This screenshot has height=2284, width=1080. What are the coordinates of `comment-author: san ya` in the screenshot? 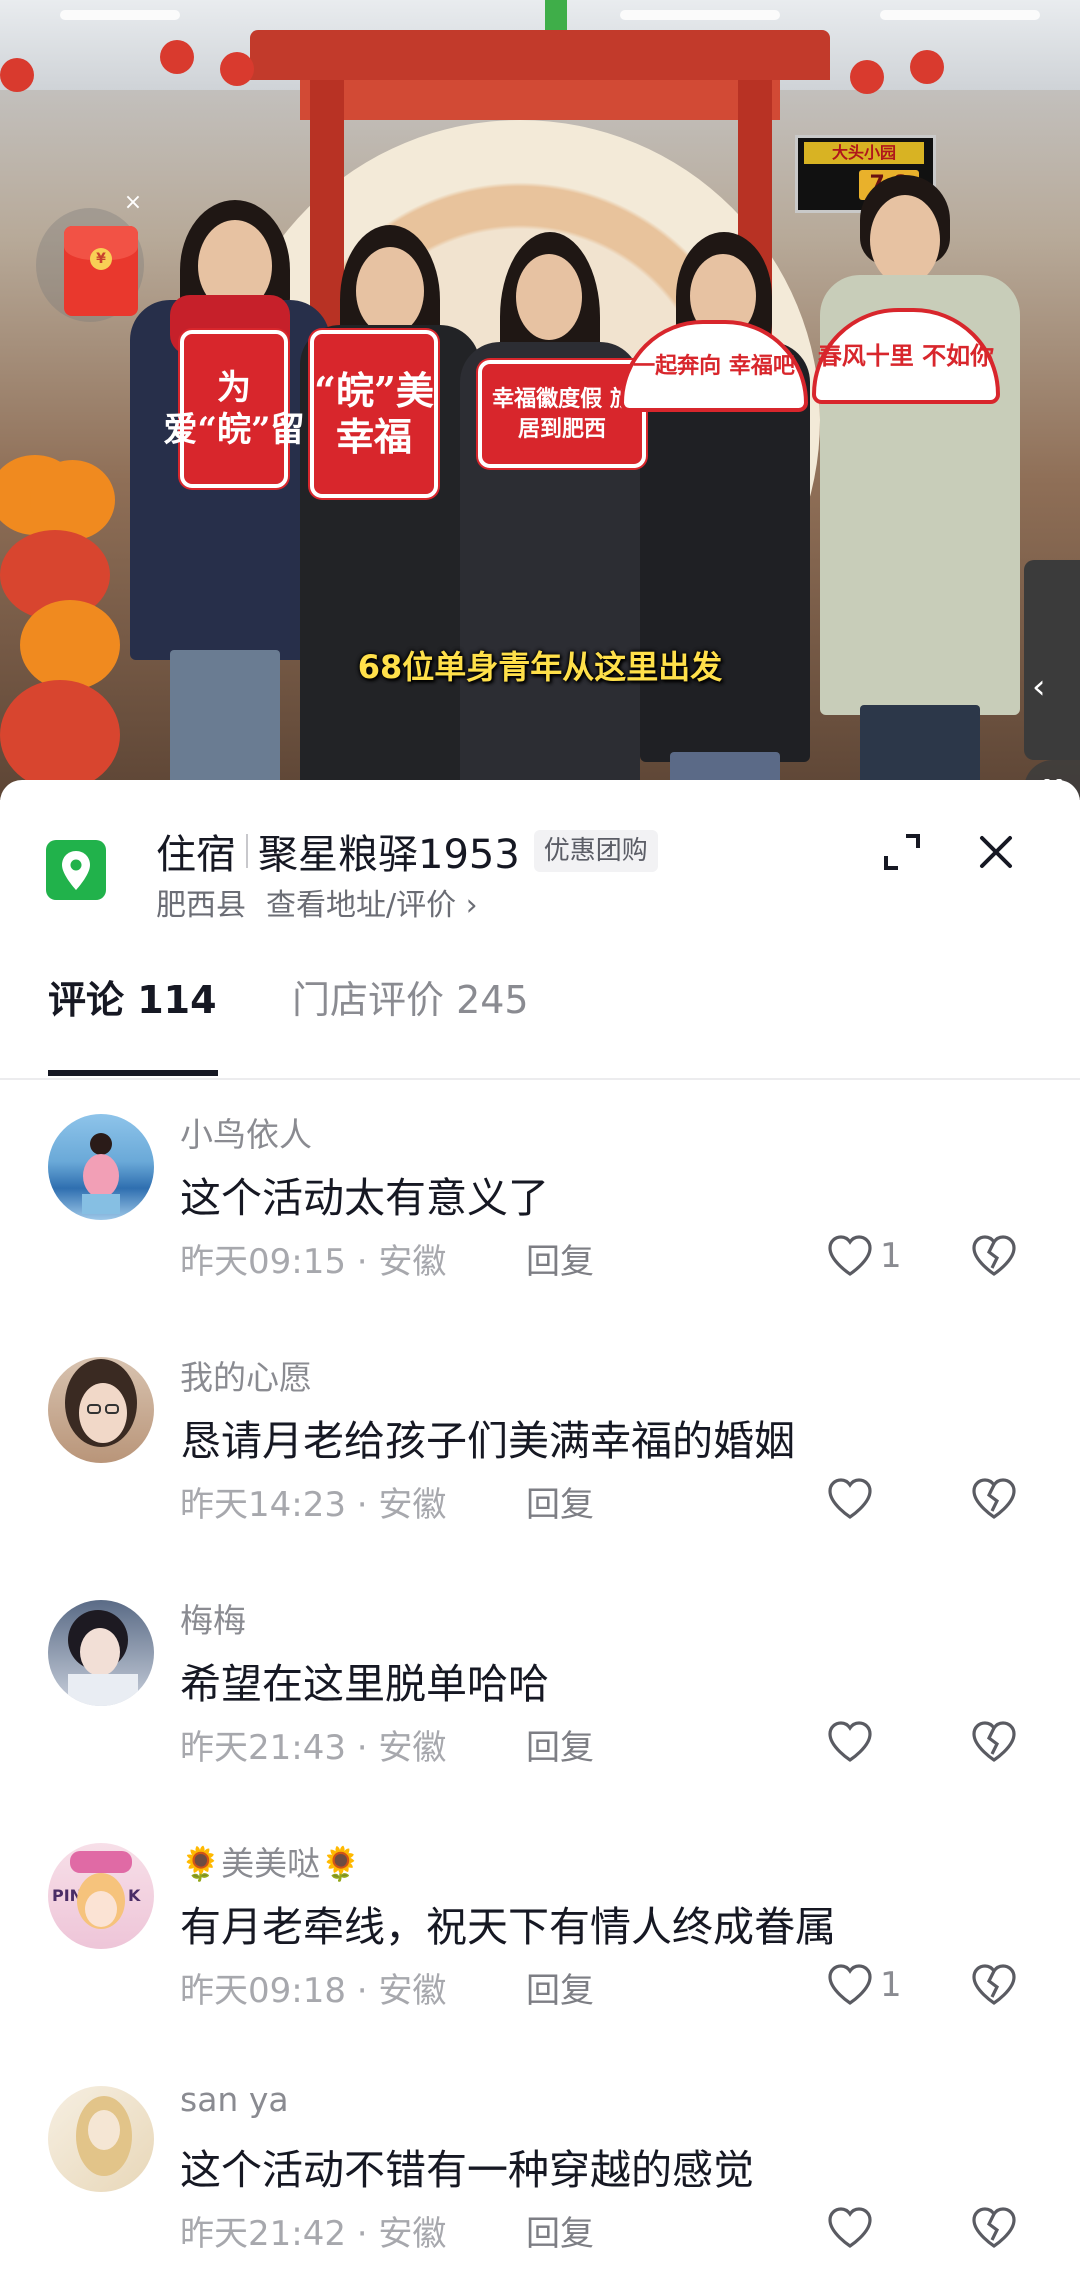 It's located at (234, 2099).